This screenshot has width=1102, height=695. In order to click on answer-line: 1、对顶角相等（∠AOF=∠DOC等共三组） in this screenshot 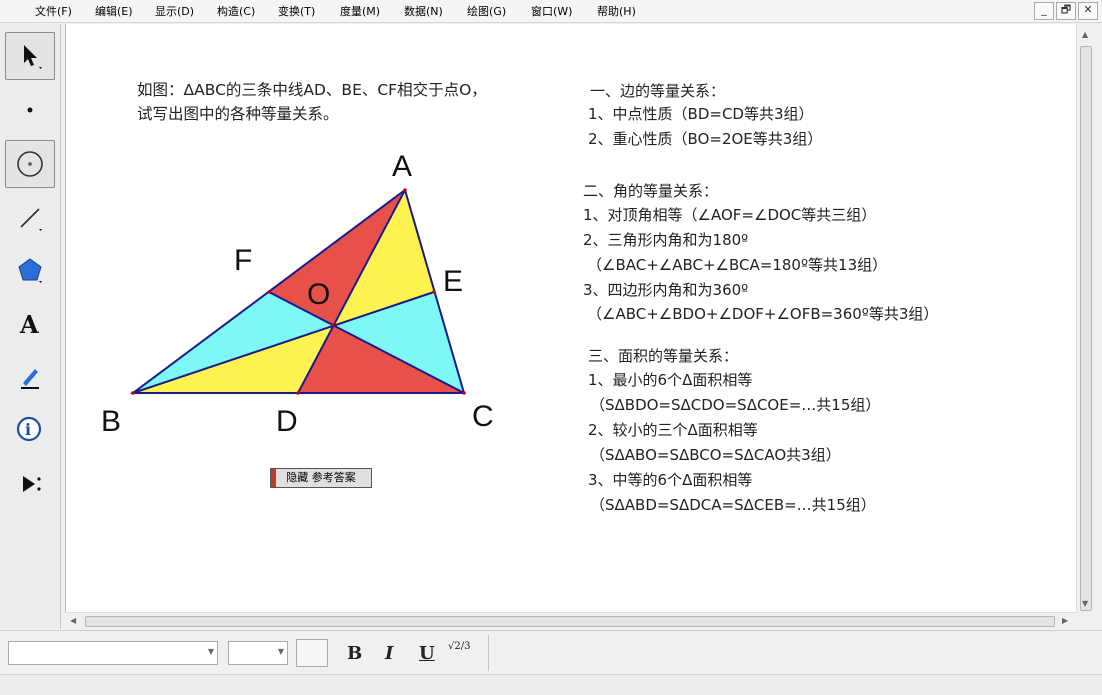, I will do `click(730, 215)`.